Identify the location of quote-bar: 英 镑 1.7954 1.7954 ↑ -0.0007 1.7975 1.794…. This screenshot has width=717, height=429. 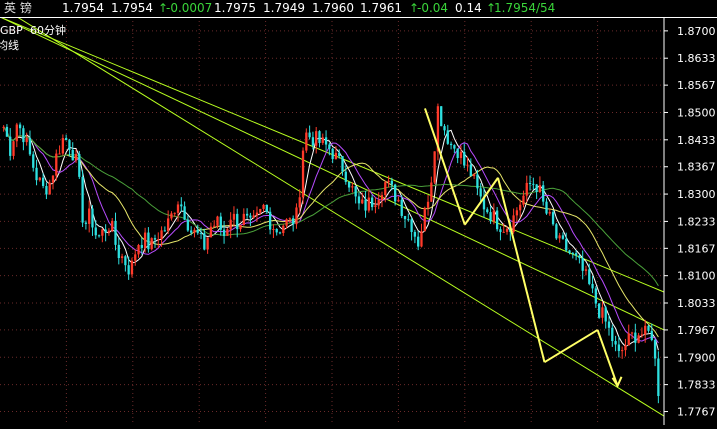
(358, 8).